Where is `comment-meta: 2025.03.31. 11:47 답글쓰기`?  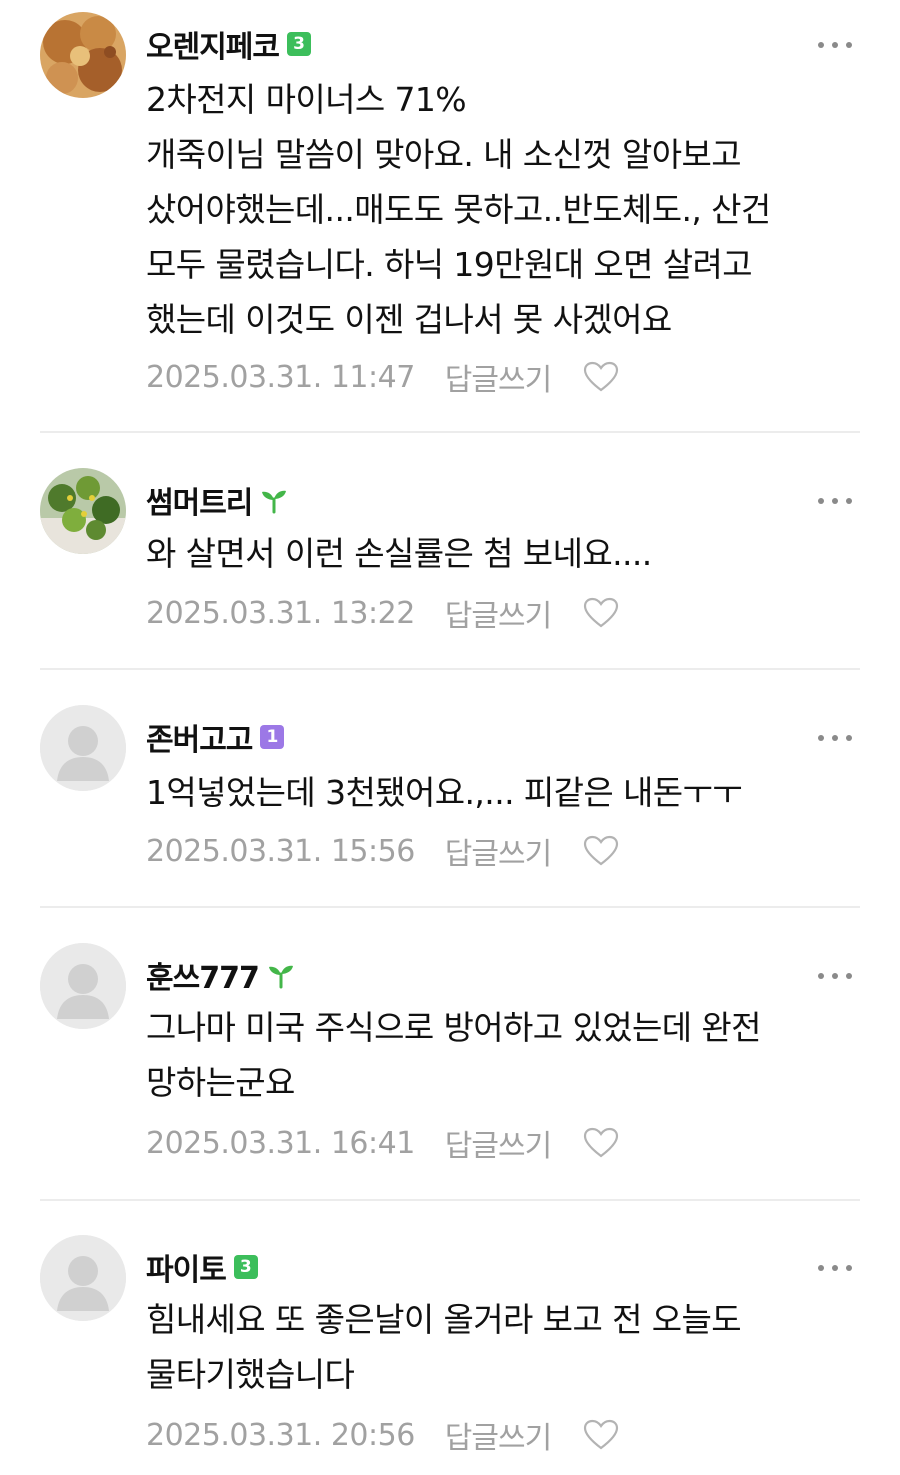
comment-meta: 2025.03.31. 11:47 답글쓰기 is located at coordinates (382, 377).